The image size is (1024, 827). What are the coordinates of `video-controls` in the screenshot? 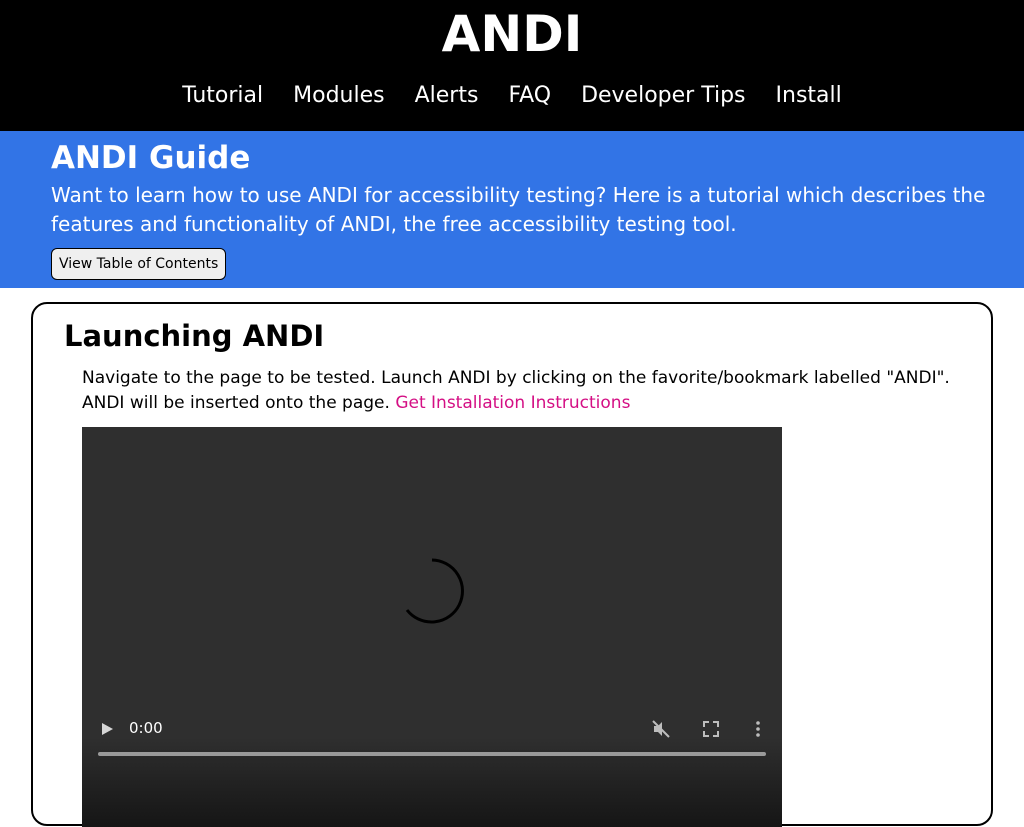 It's located at (432, 782).